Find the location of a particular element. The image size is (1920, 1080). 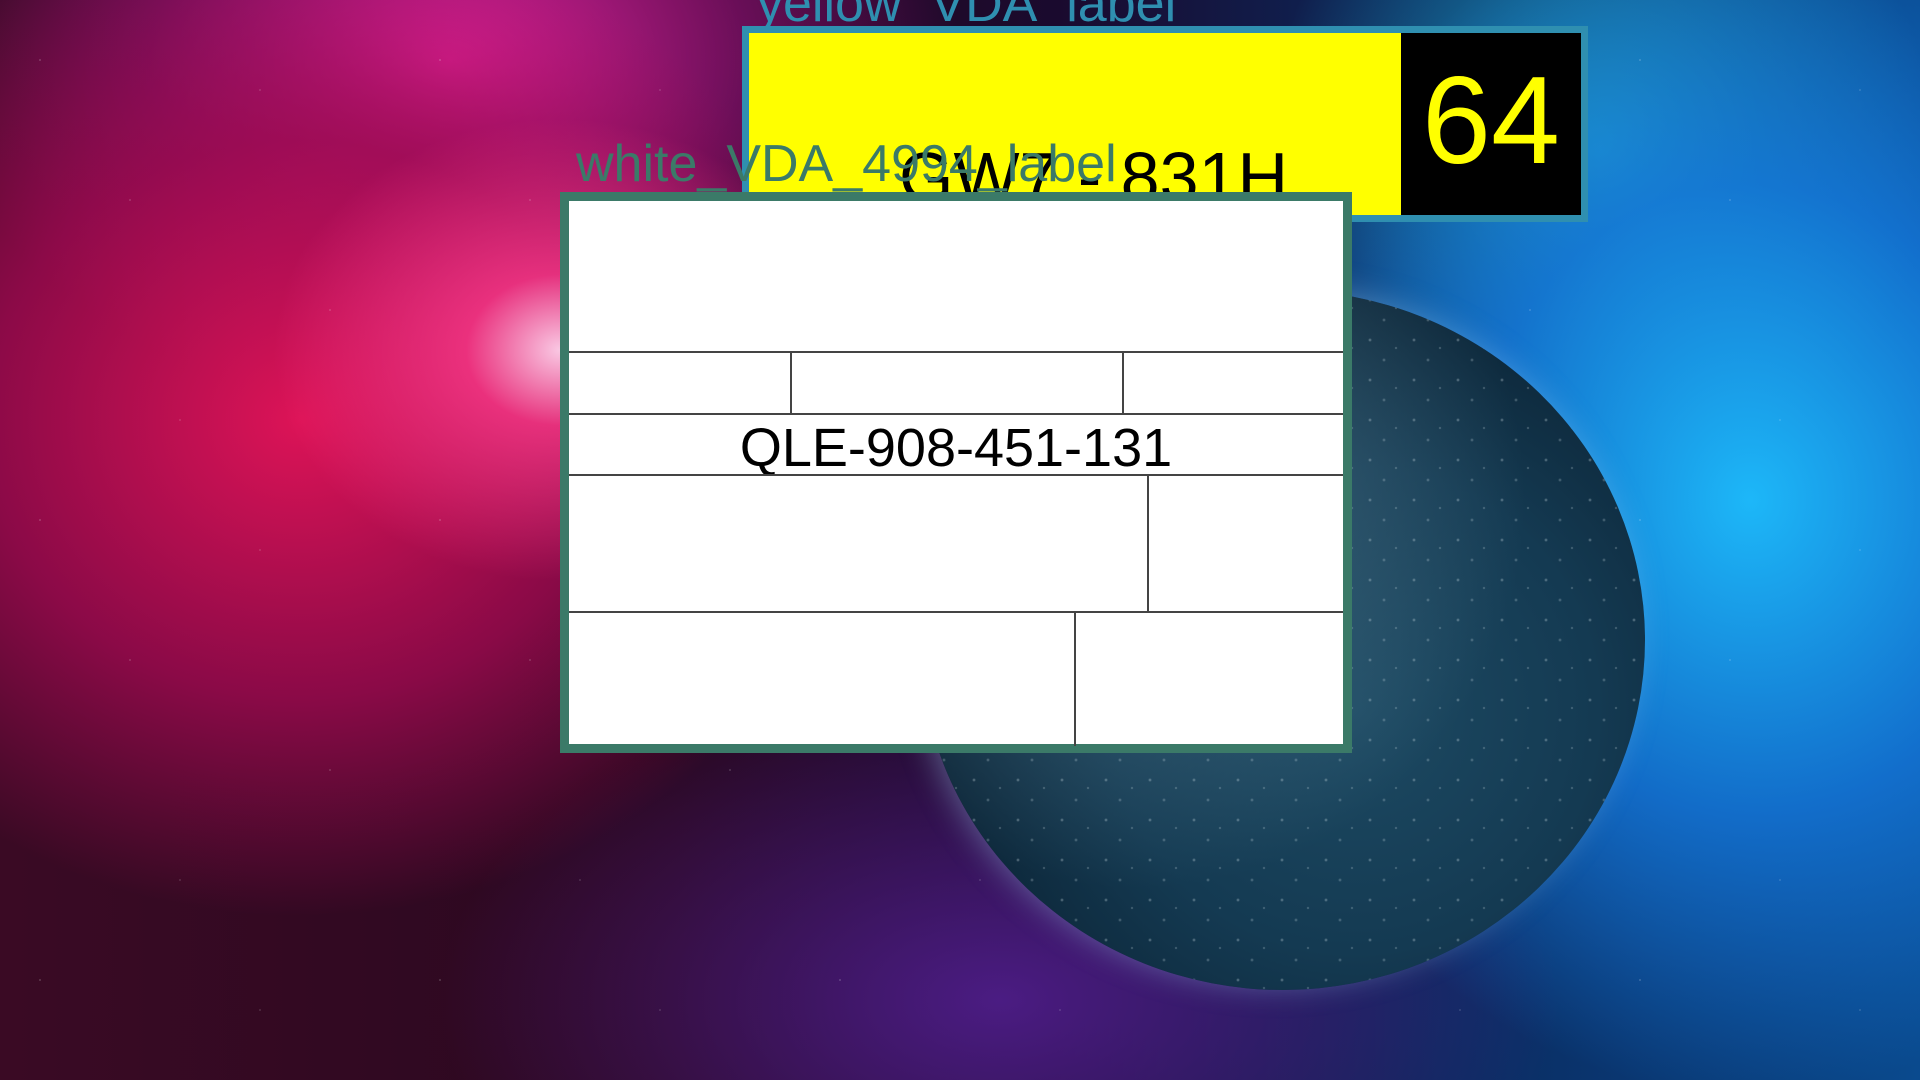

white-label-caption: white_VDA_4994_label is located at coordinates (846, 164).